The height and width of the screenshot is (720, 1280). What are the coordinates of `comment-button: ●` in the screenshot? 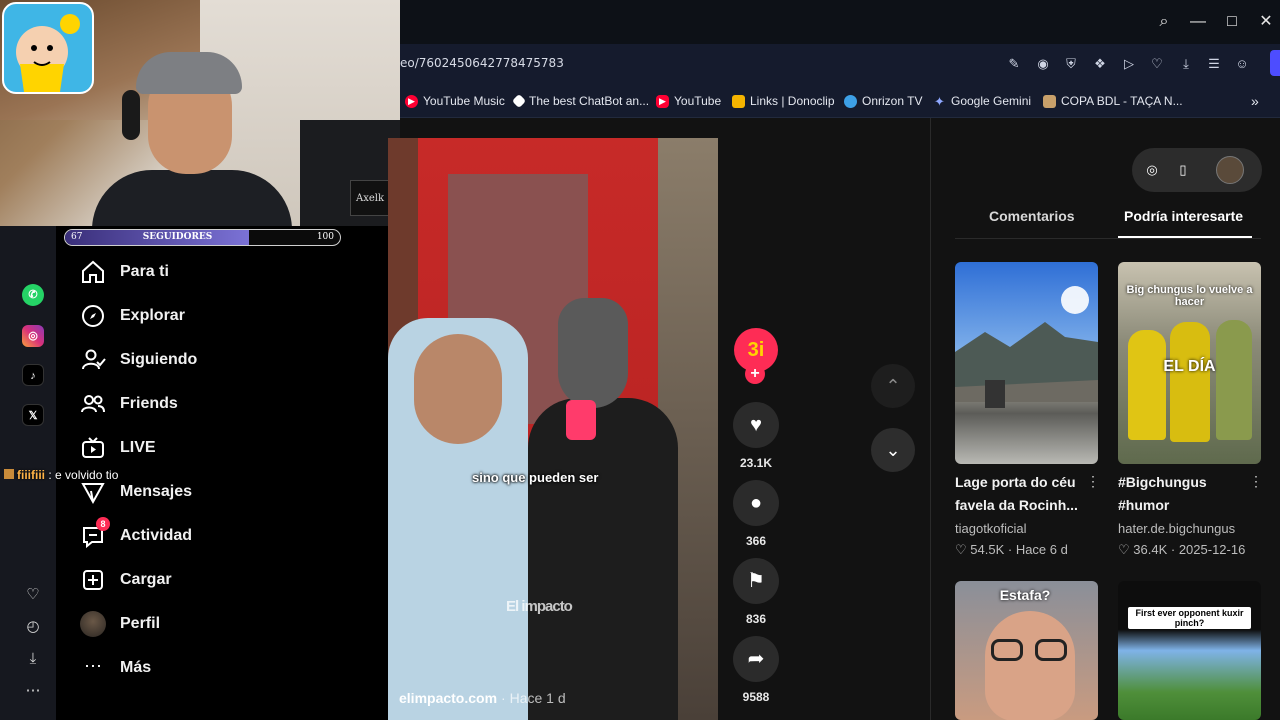 It's located at (756, 503).